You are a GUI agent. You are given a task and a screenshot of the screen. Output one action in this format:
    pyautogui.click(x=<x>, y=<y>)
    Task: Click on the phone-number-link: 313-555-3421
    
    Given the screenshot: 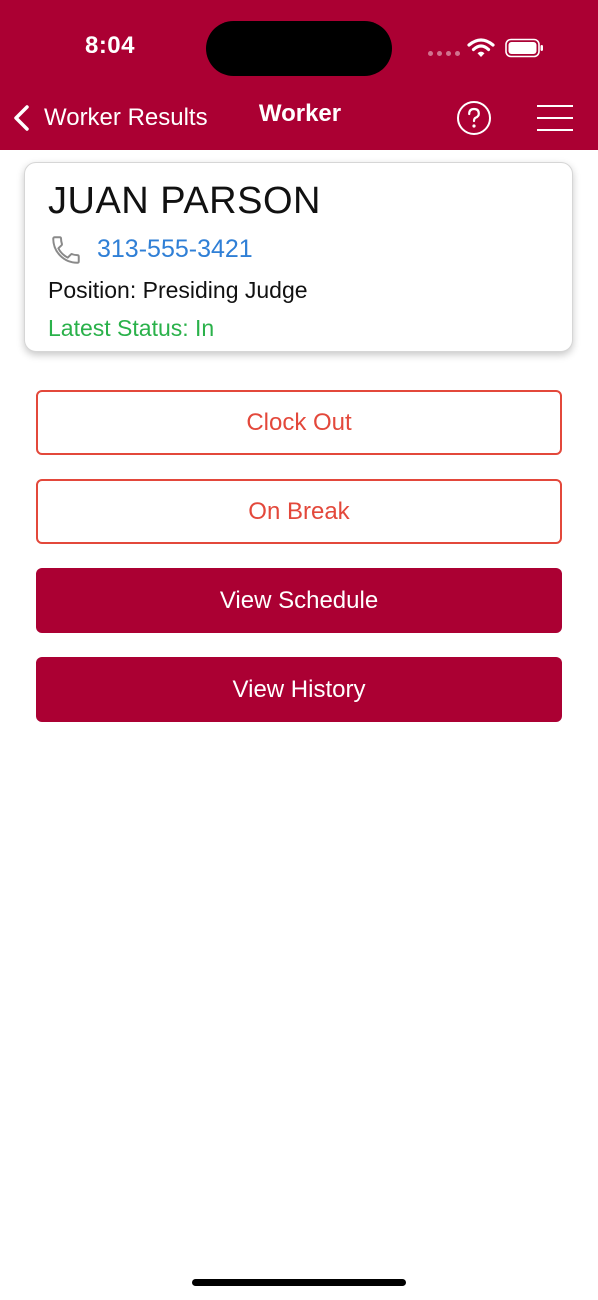 What is the action you would take?
    pyautogui.click(x=175, y=249)
    